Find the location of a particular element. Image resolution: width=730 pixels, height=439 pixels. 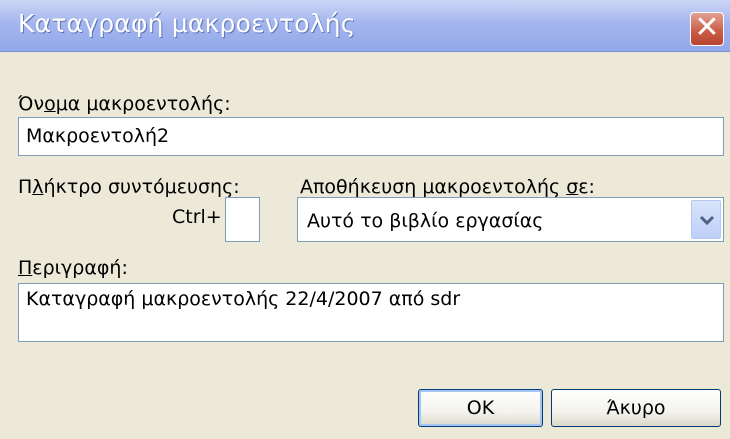

description-input: Καταγραφή μακροεντολής 22/4/2007 από sdr is located at coordinates (371, 312).